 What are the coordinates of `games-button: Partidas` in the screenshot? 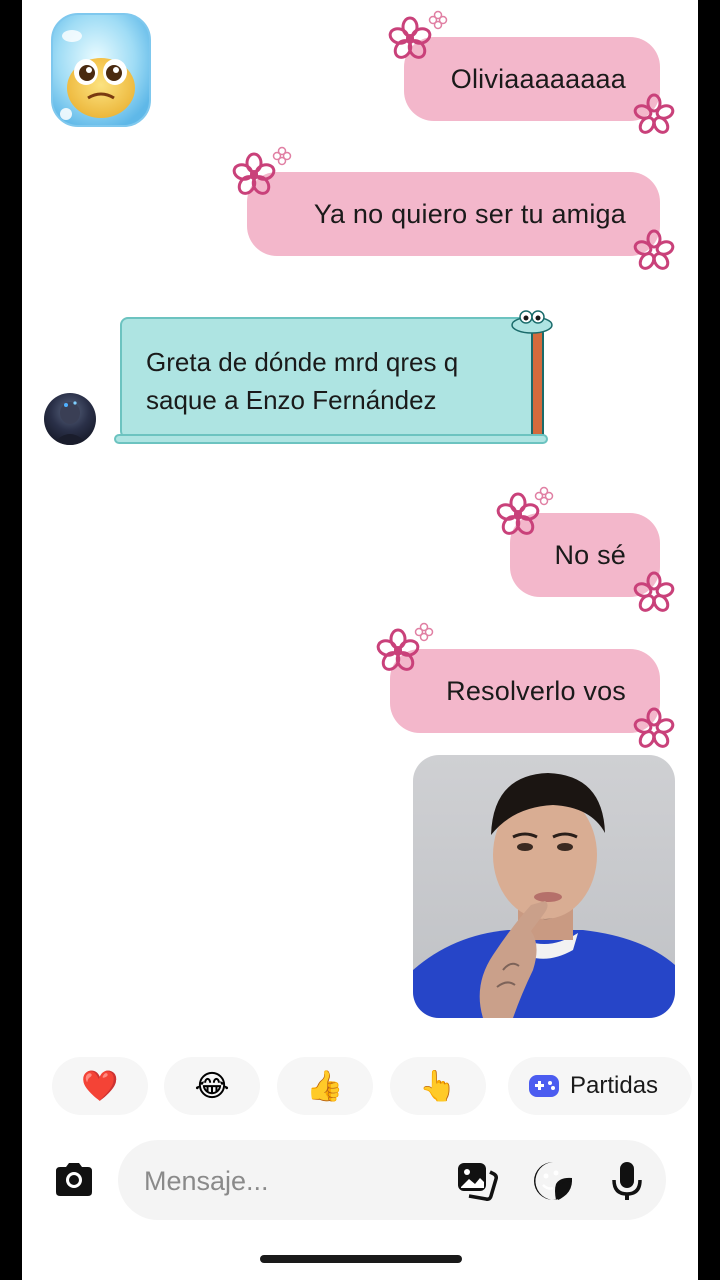 It's located at (600, 1086).